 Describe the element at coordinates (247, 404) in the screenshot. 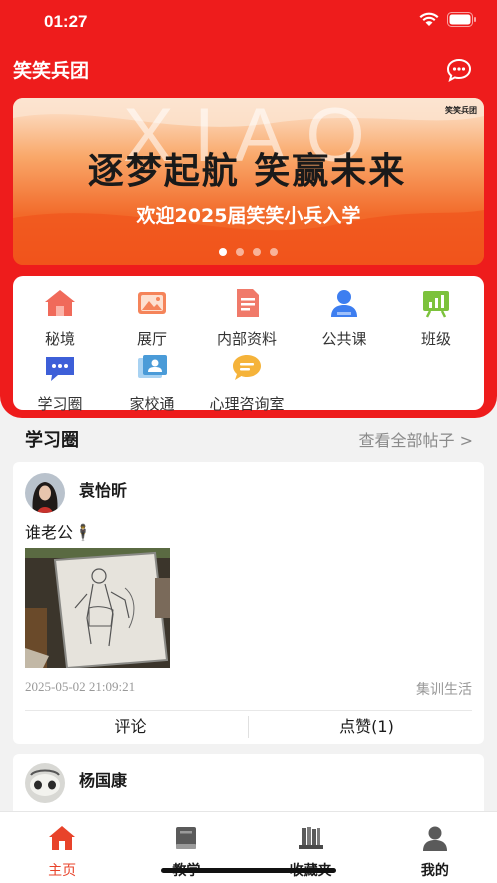

I see `menu-item-label: 心理咨询室` at that location.